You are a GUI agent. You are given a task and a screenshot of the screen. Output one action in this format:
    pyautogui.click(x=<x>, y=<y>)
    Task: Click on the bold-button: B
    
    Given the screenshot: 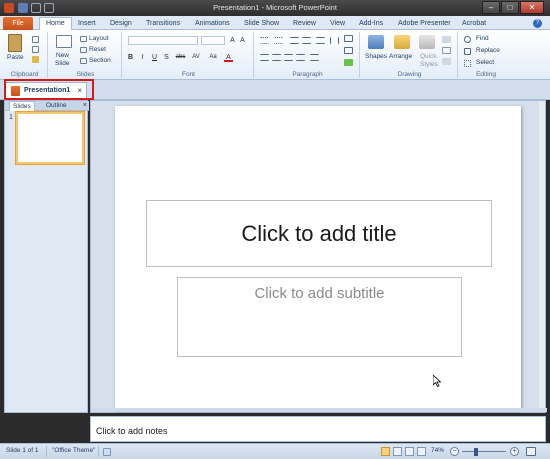 What is the action you would take?
    pyautogui.click(x=130, y=57)
    